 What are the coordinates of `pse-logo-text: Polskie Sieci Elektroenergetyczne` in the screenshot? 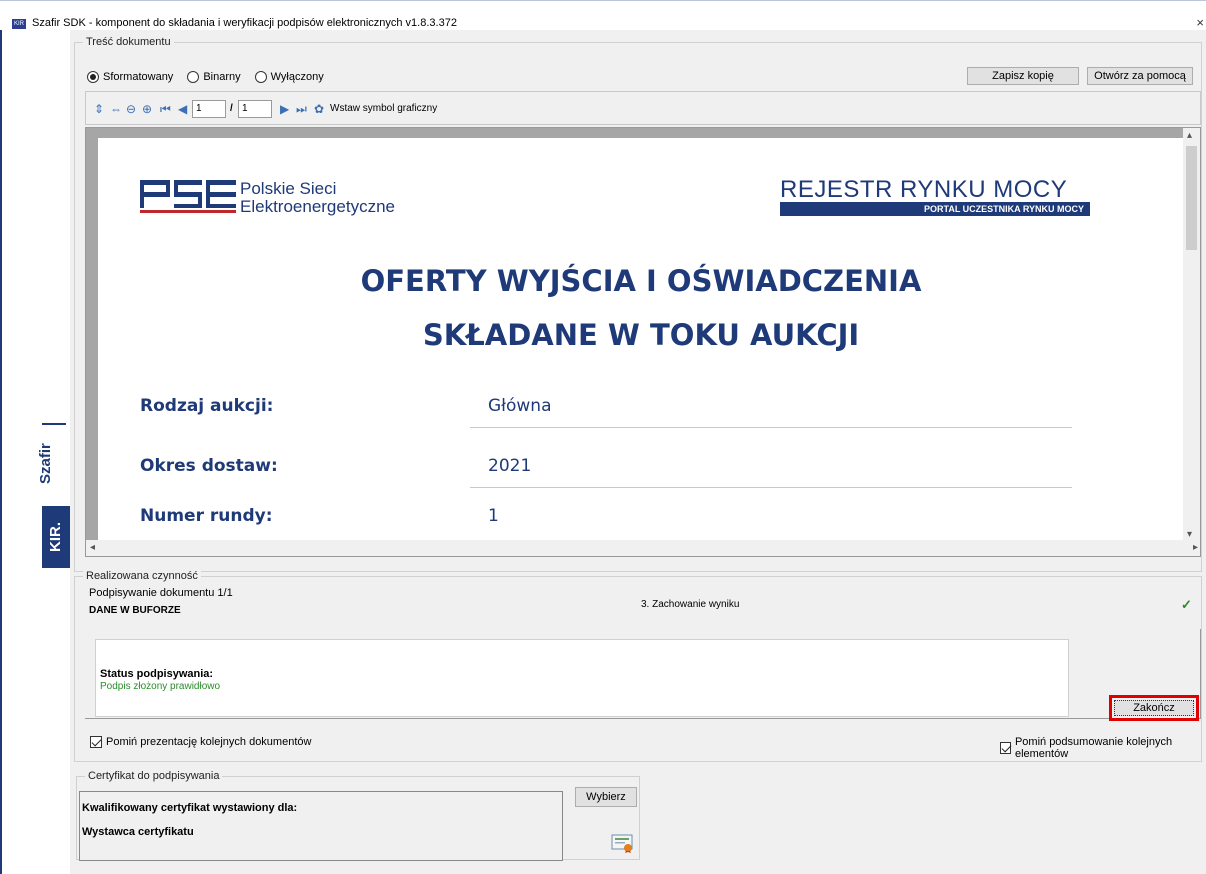 It's located at (317, 198).